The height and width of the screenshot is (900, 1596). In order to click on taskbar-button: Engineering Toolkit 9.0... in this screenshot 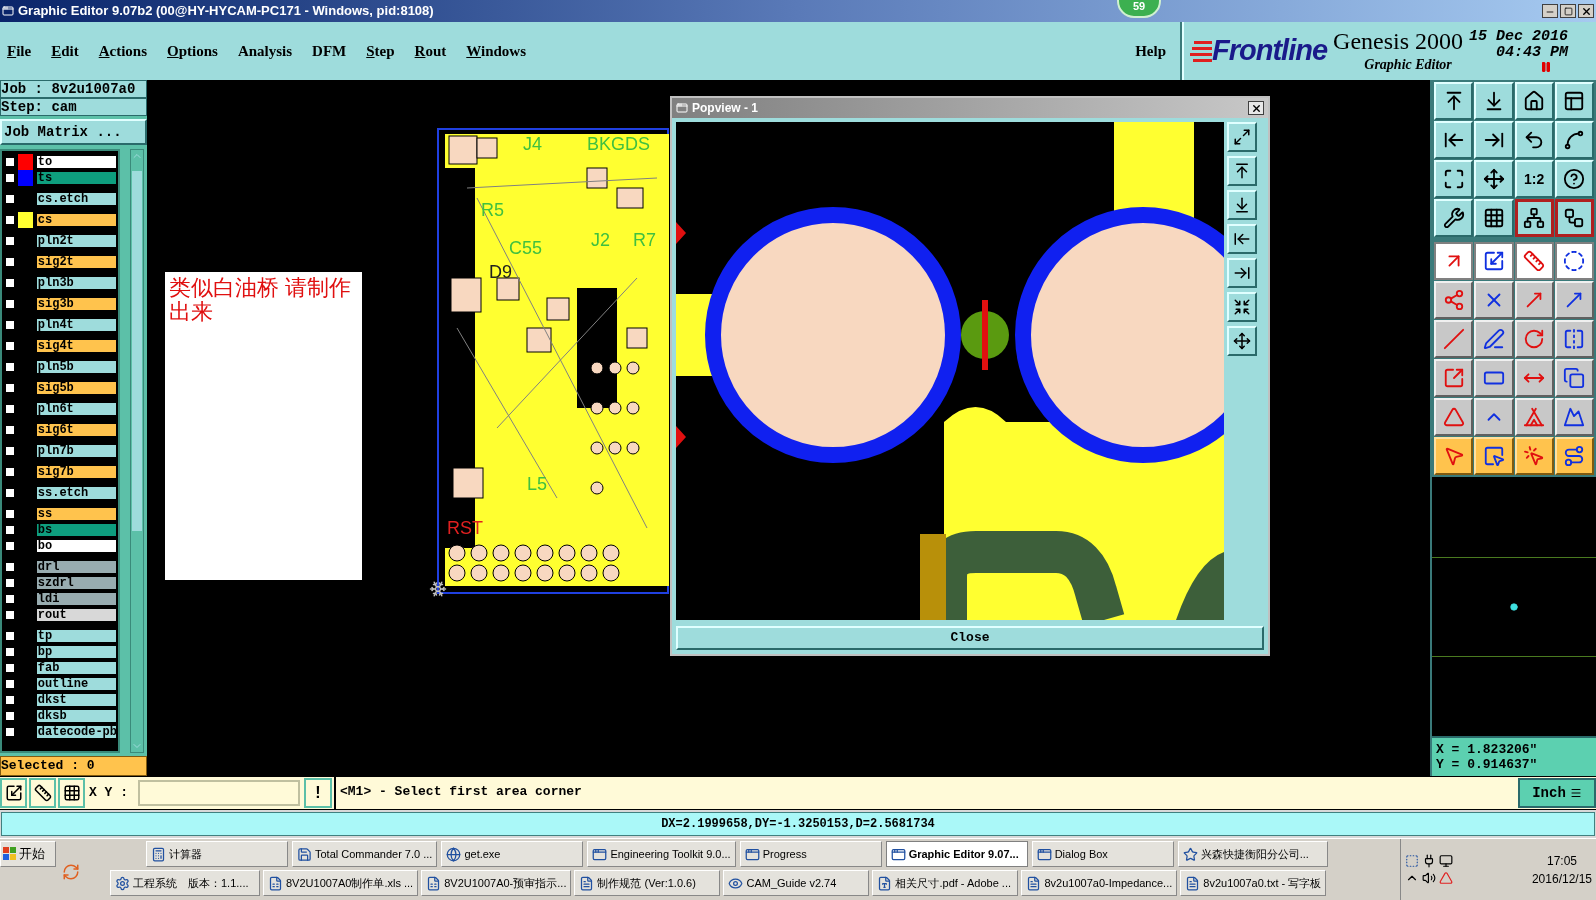, I will do `click(661, 854)`.